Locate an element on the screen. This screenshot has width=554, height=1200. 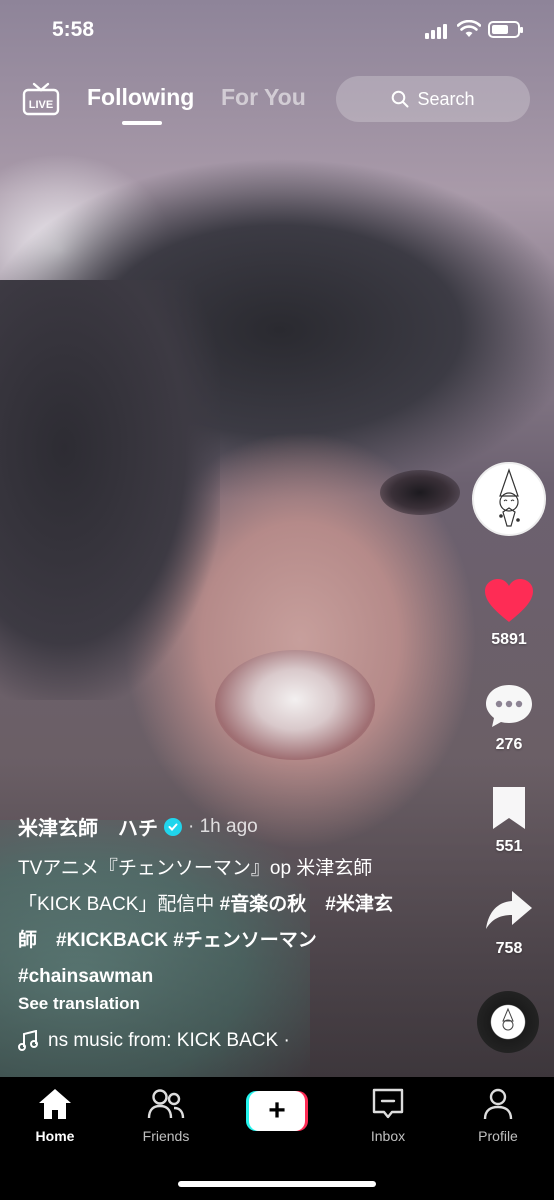
nav-friends: Friends is located at coordinates (166, 1115).